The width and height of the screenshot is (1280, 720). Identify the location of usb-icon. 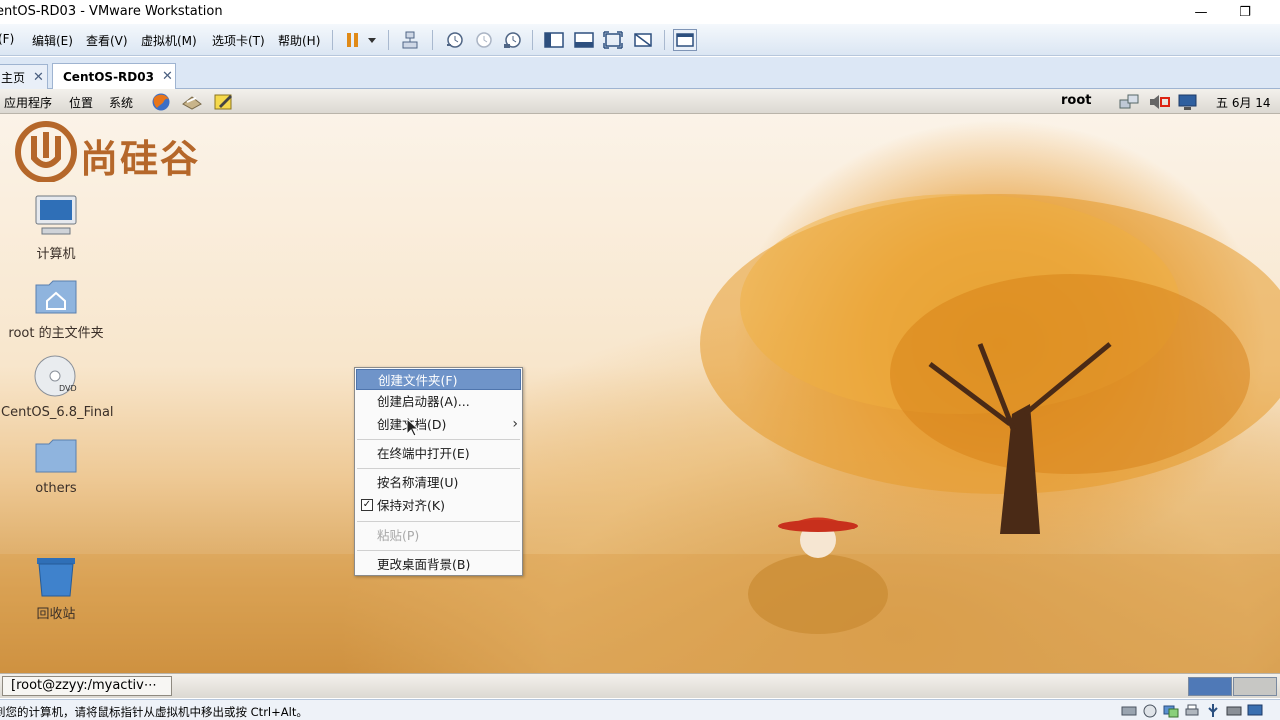
(1213, 710).